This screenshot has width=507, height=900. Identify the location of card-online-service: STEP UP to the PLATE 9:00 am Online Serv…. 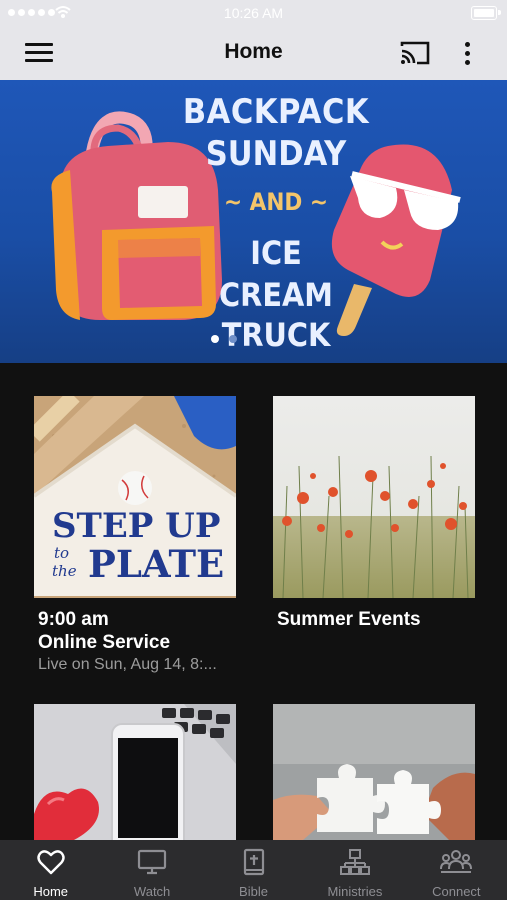
(135, 536).